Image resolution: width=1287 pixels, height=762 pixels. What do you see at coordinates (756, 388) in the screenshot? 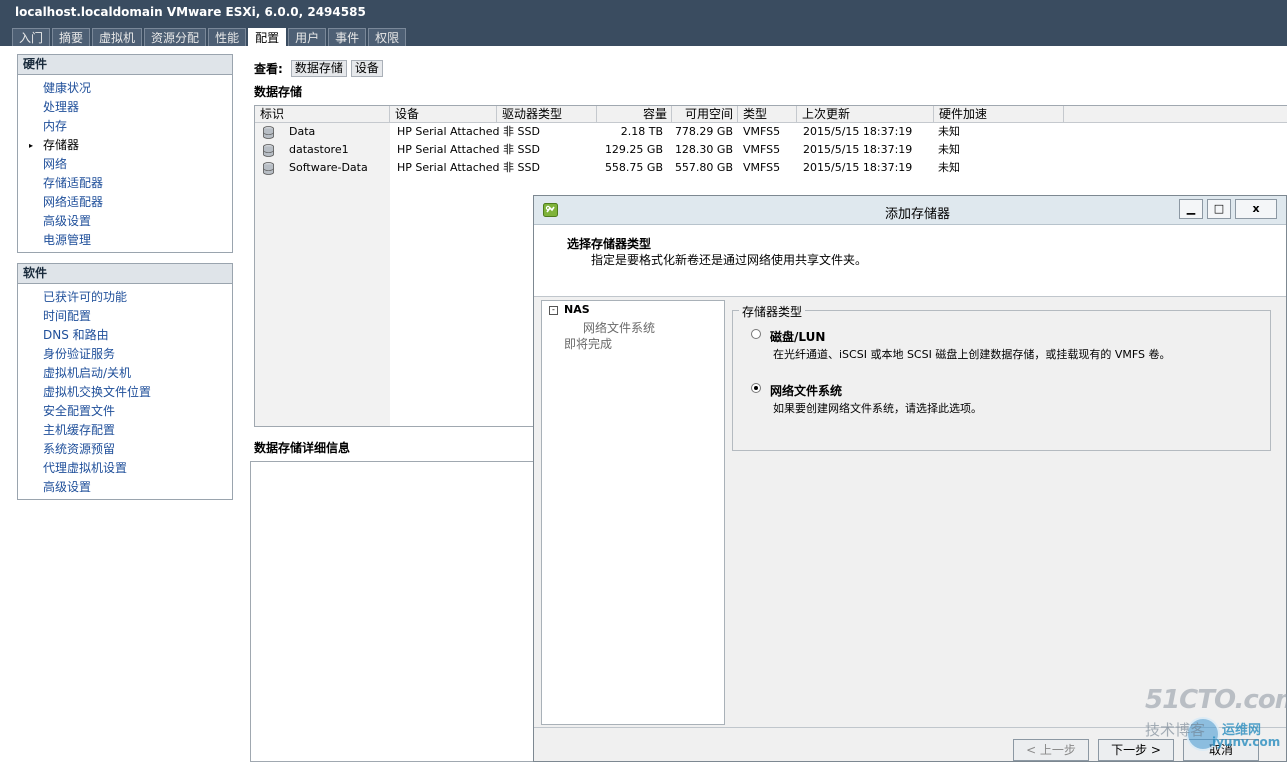
I see `nfs-radio` at bounding box center [756, 388].